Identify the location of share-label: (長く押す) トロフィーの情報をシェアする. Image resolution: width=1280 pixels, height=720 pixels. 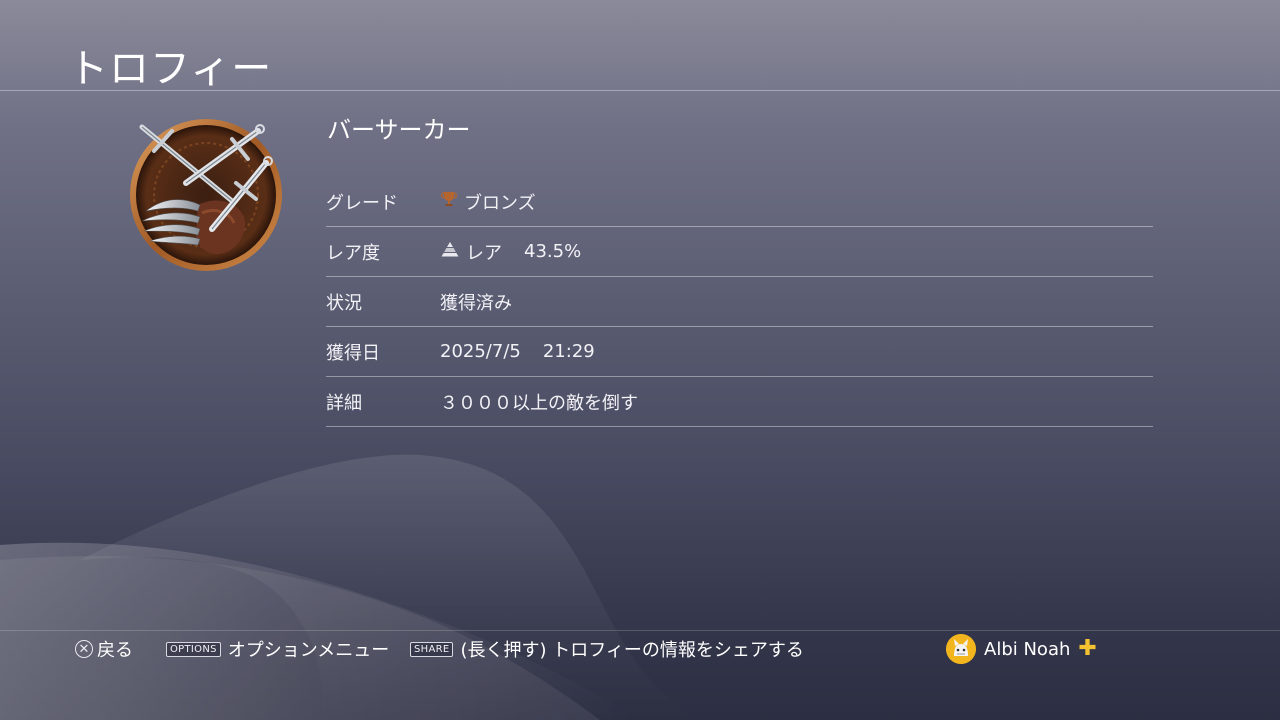
(632, 650).